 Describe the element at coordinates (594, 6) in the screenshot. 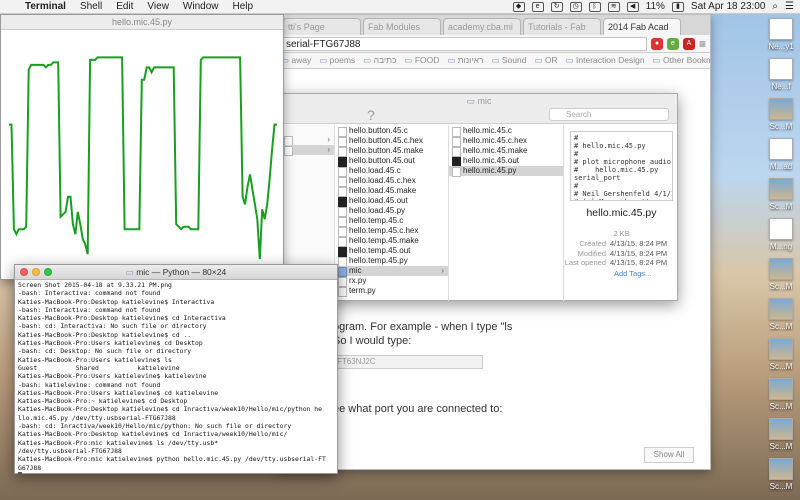

I see `bluetooth-icon: ᛒ` at that location.